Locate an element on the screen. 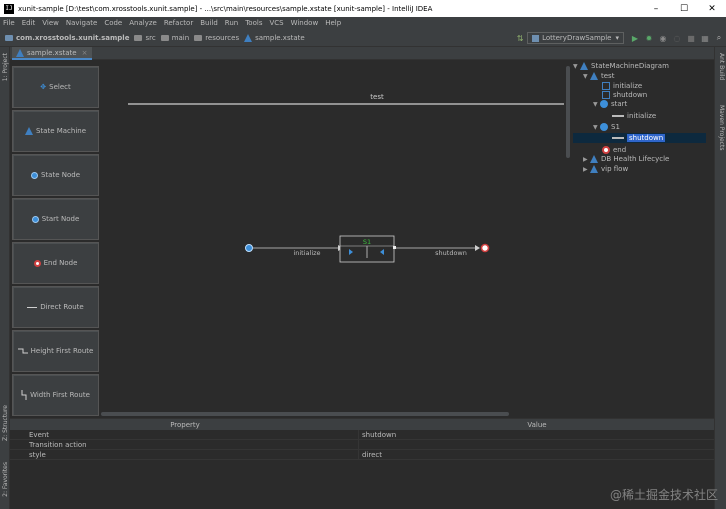 This screenshot has width=726, height=509. menu-run: Run is located at coordinates (231, 23).